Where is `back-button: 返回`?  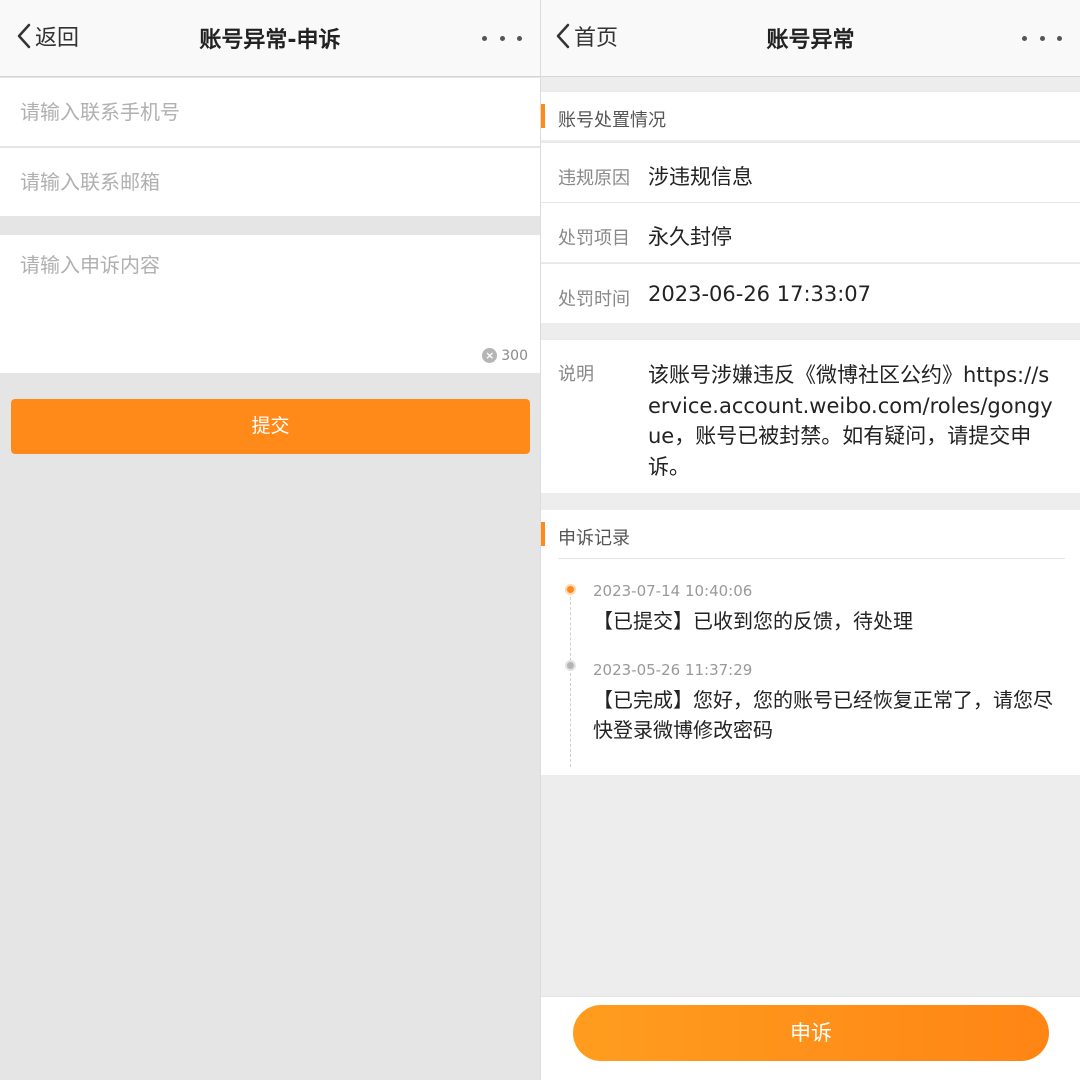 back-button: 返回 is located at coordinates (47, 36).